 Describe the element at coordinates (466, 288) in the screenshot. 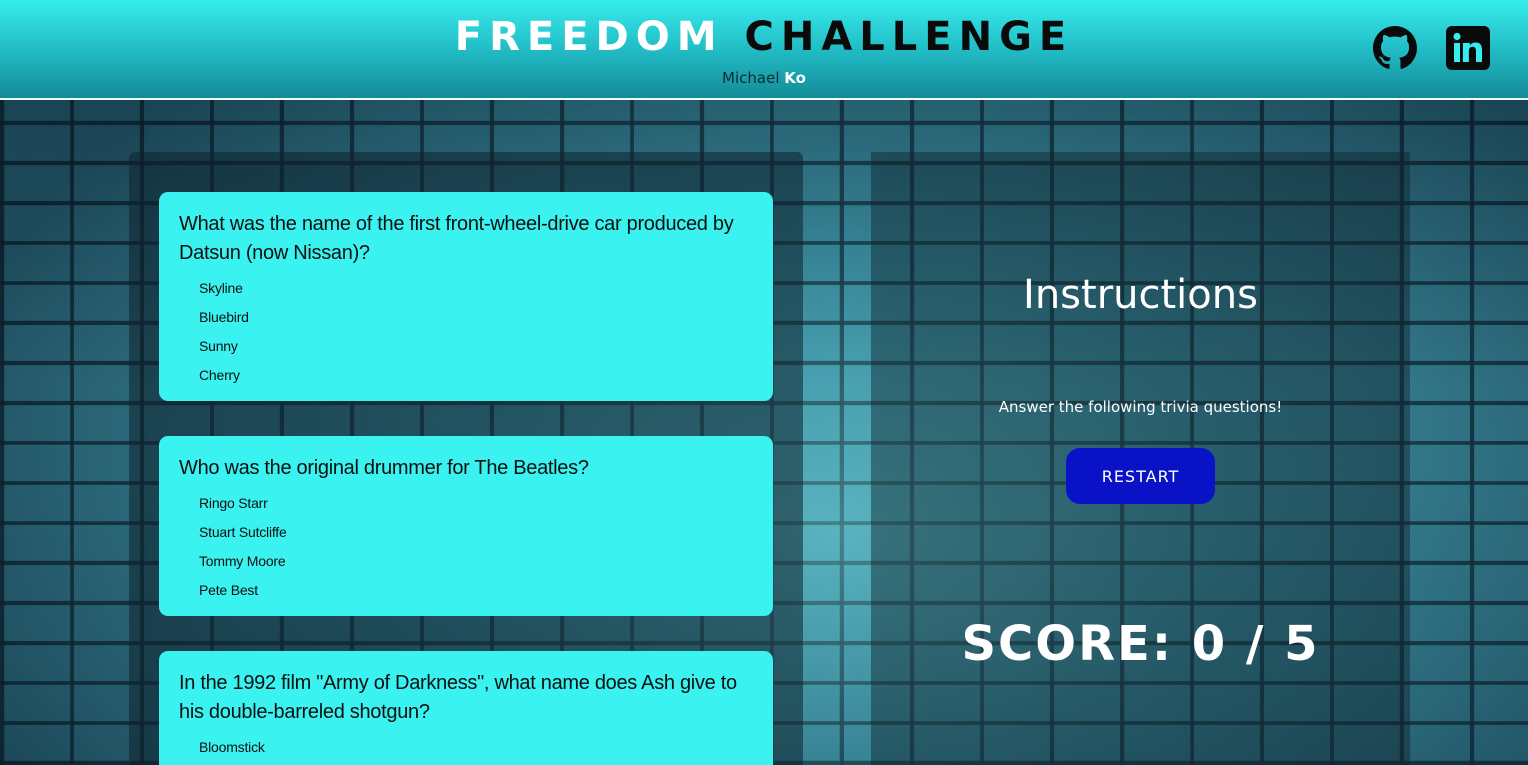

I see `answer-option: Skyline` at that location.